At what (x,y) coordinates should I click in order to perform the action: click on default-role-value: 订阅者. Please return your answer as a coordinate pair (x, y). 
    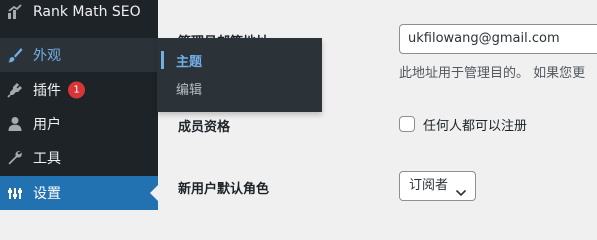
    Looking at the image, I should click on (429, 185).